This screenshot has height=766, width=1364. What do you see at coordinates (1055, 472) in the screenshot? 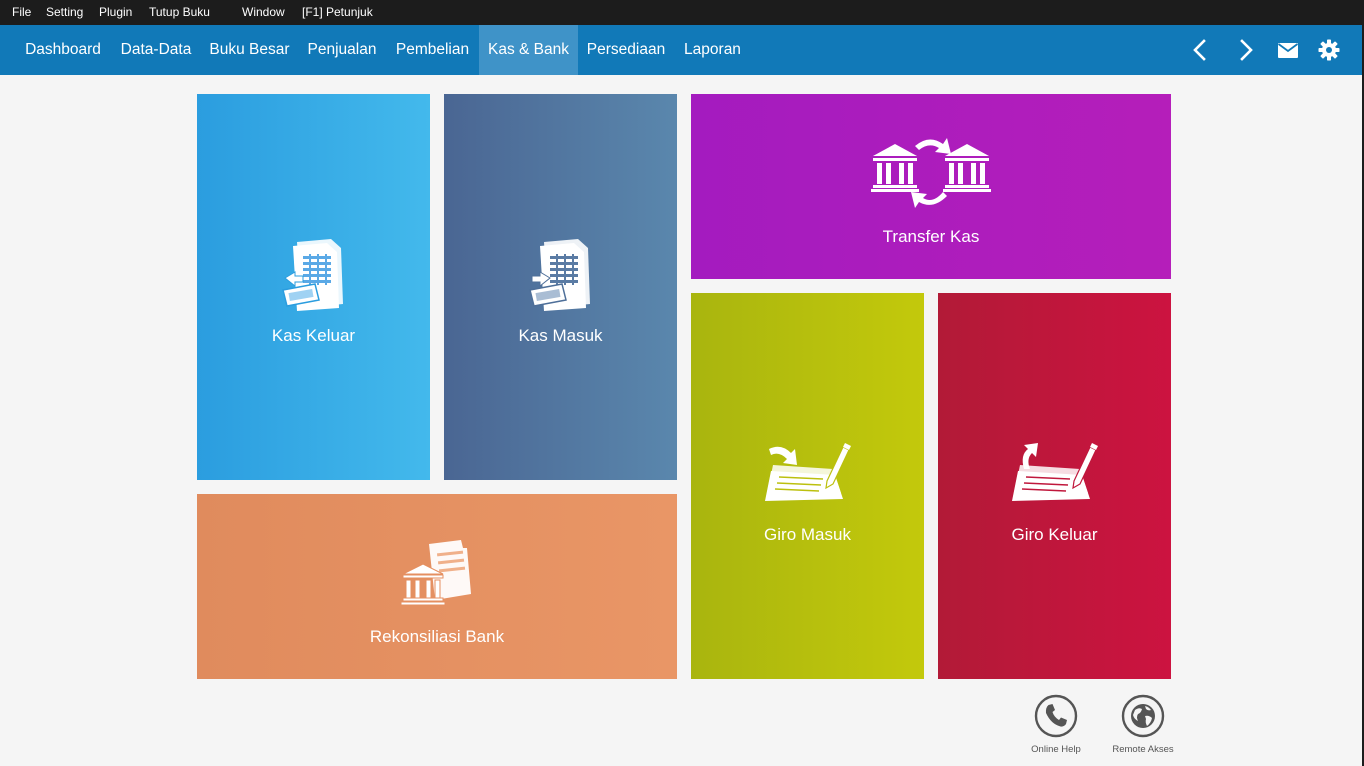
I see `cheque-out-icon` at bounding box center [1055, 472].